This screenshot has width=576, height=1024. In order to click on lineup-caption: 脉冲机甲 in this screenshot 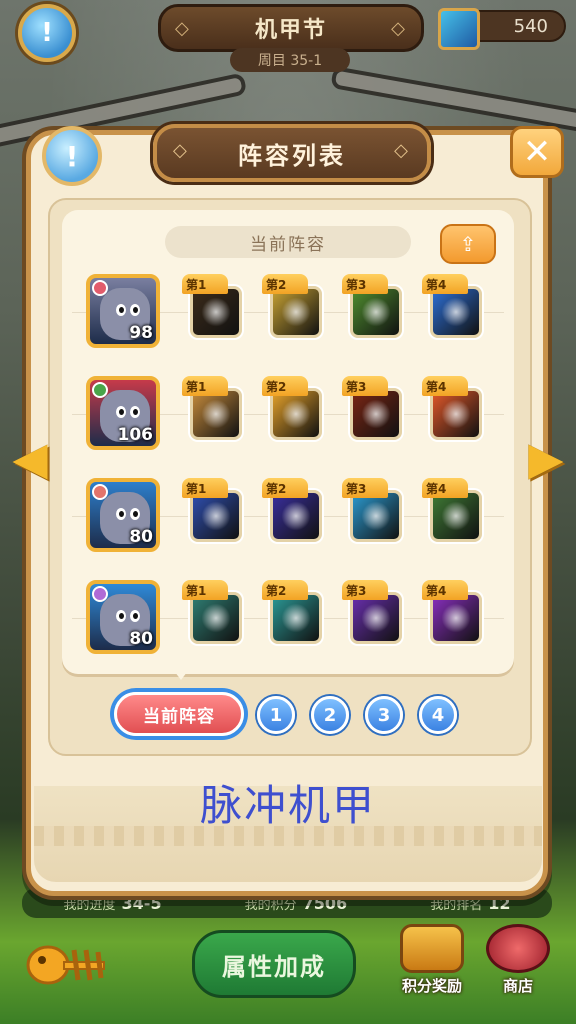, I will do `click(287, 805)`.